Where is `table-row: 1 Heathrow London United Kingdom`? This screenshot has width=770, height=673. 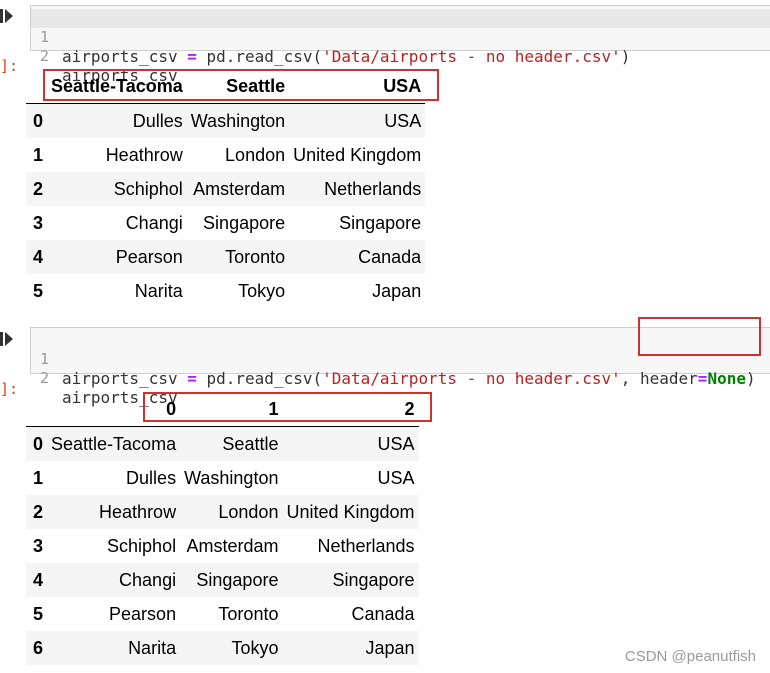
table-row: 1 Heathrow London United Kingdom is located at coordinates (225, 155).